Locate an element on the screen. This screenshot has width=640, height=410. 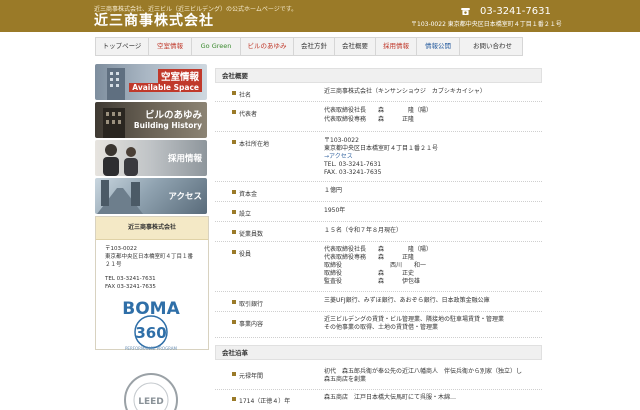
phone-number: 03-3241-7631 is located at coordinates (515, 11).